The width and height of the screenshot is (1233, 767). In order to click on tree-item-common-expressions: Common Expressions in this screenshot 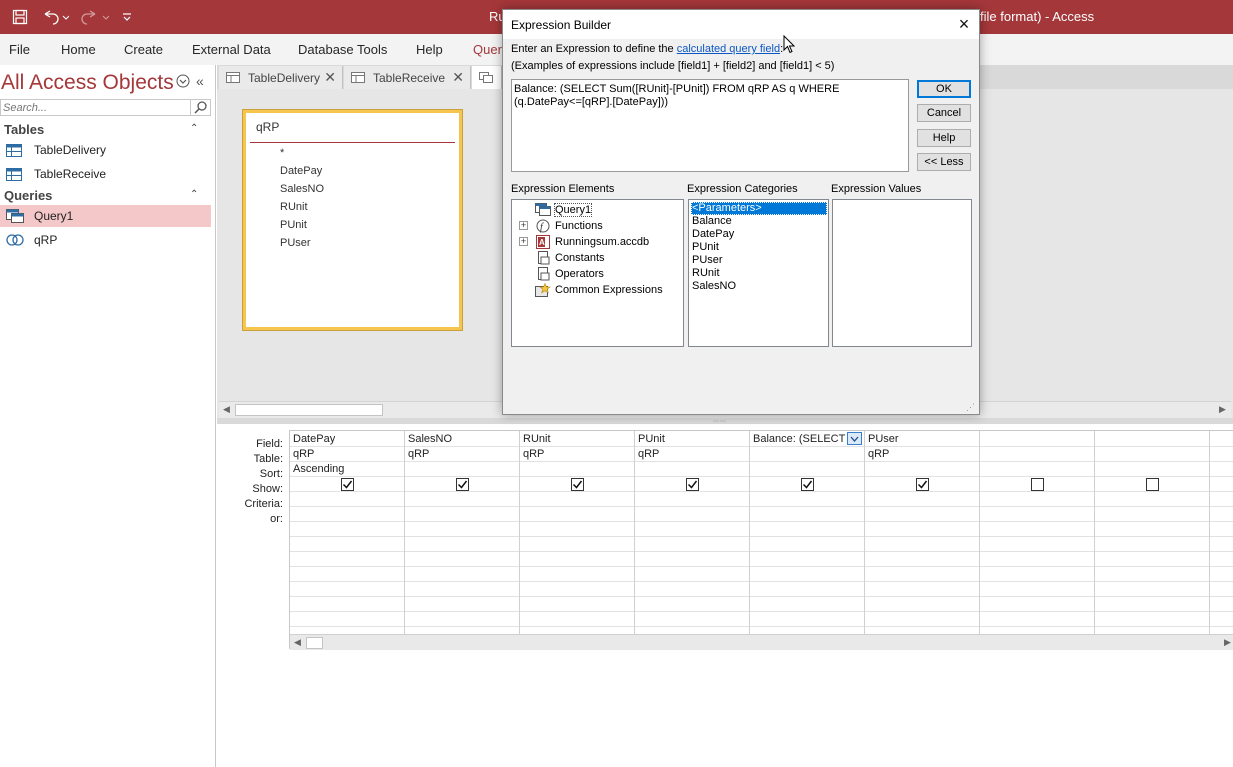, I will do `click(598, 289)`.